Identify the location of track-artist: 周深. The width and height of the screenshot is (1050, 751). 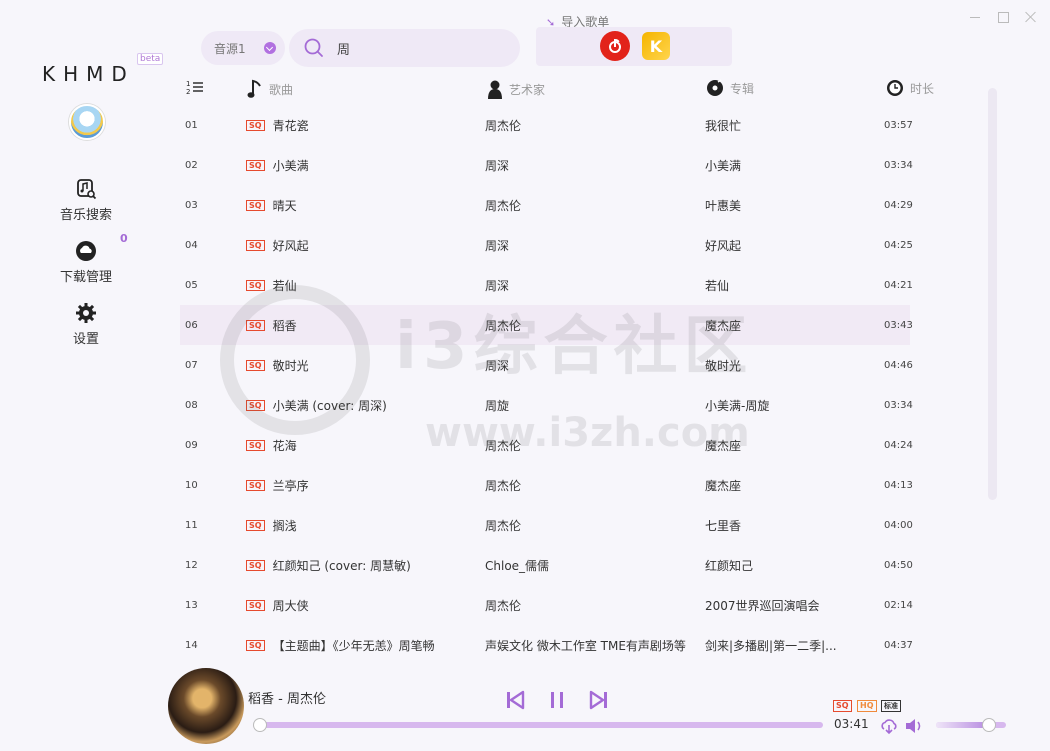
(497, 365).